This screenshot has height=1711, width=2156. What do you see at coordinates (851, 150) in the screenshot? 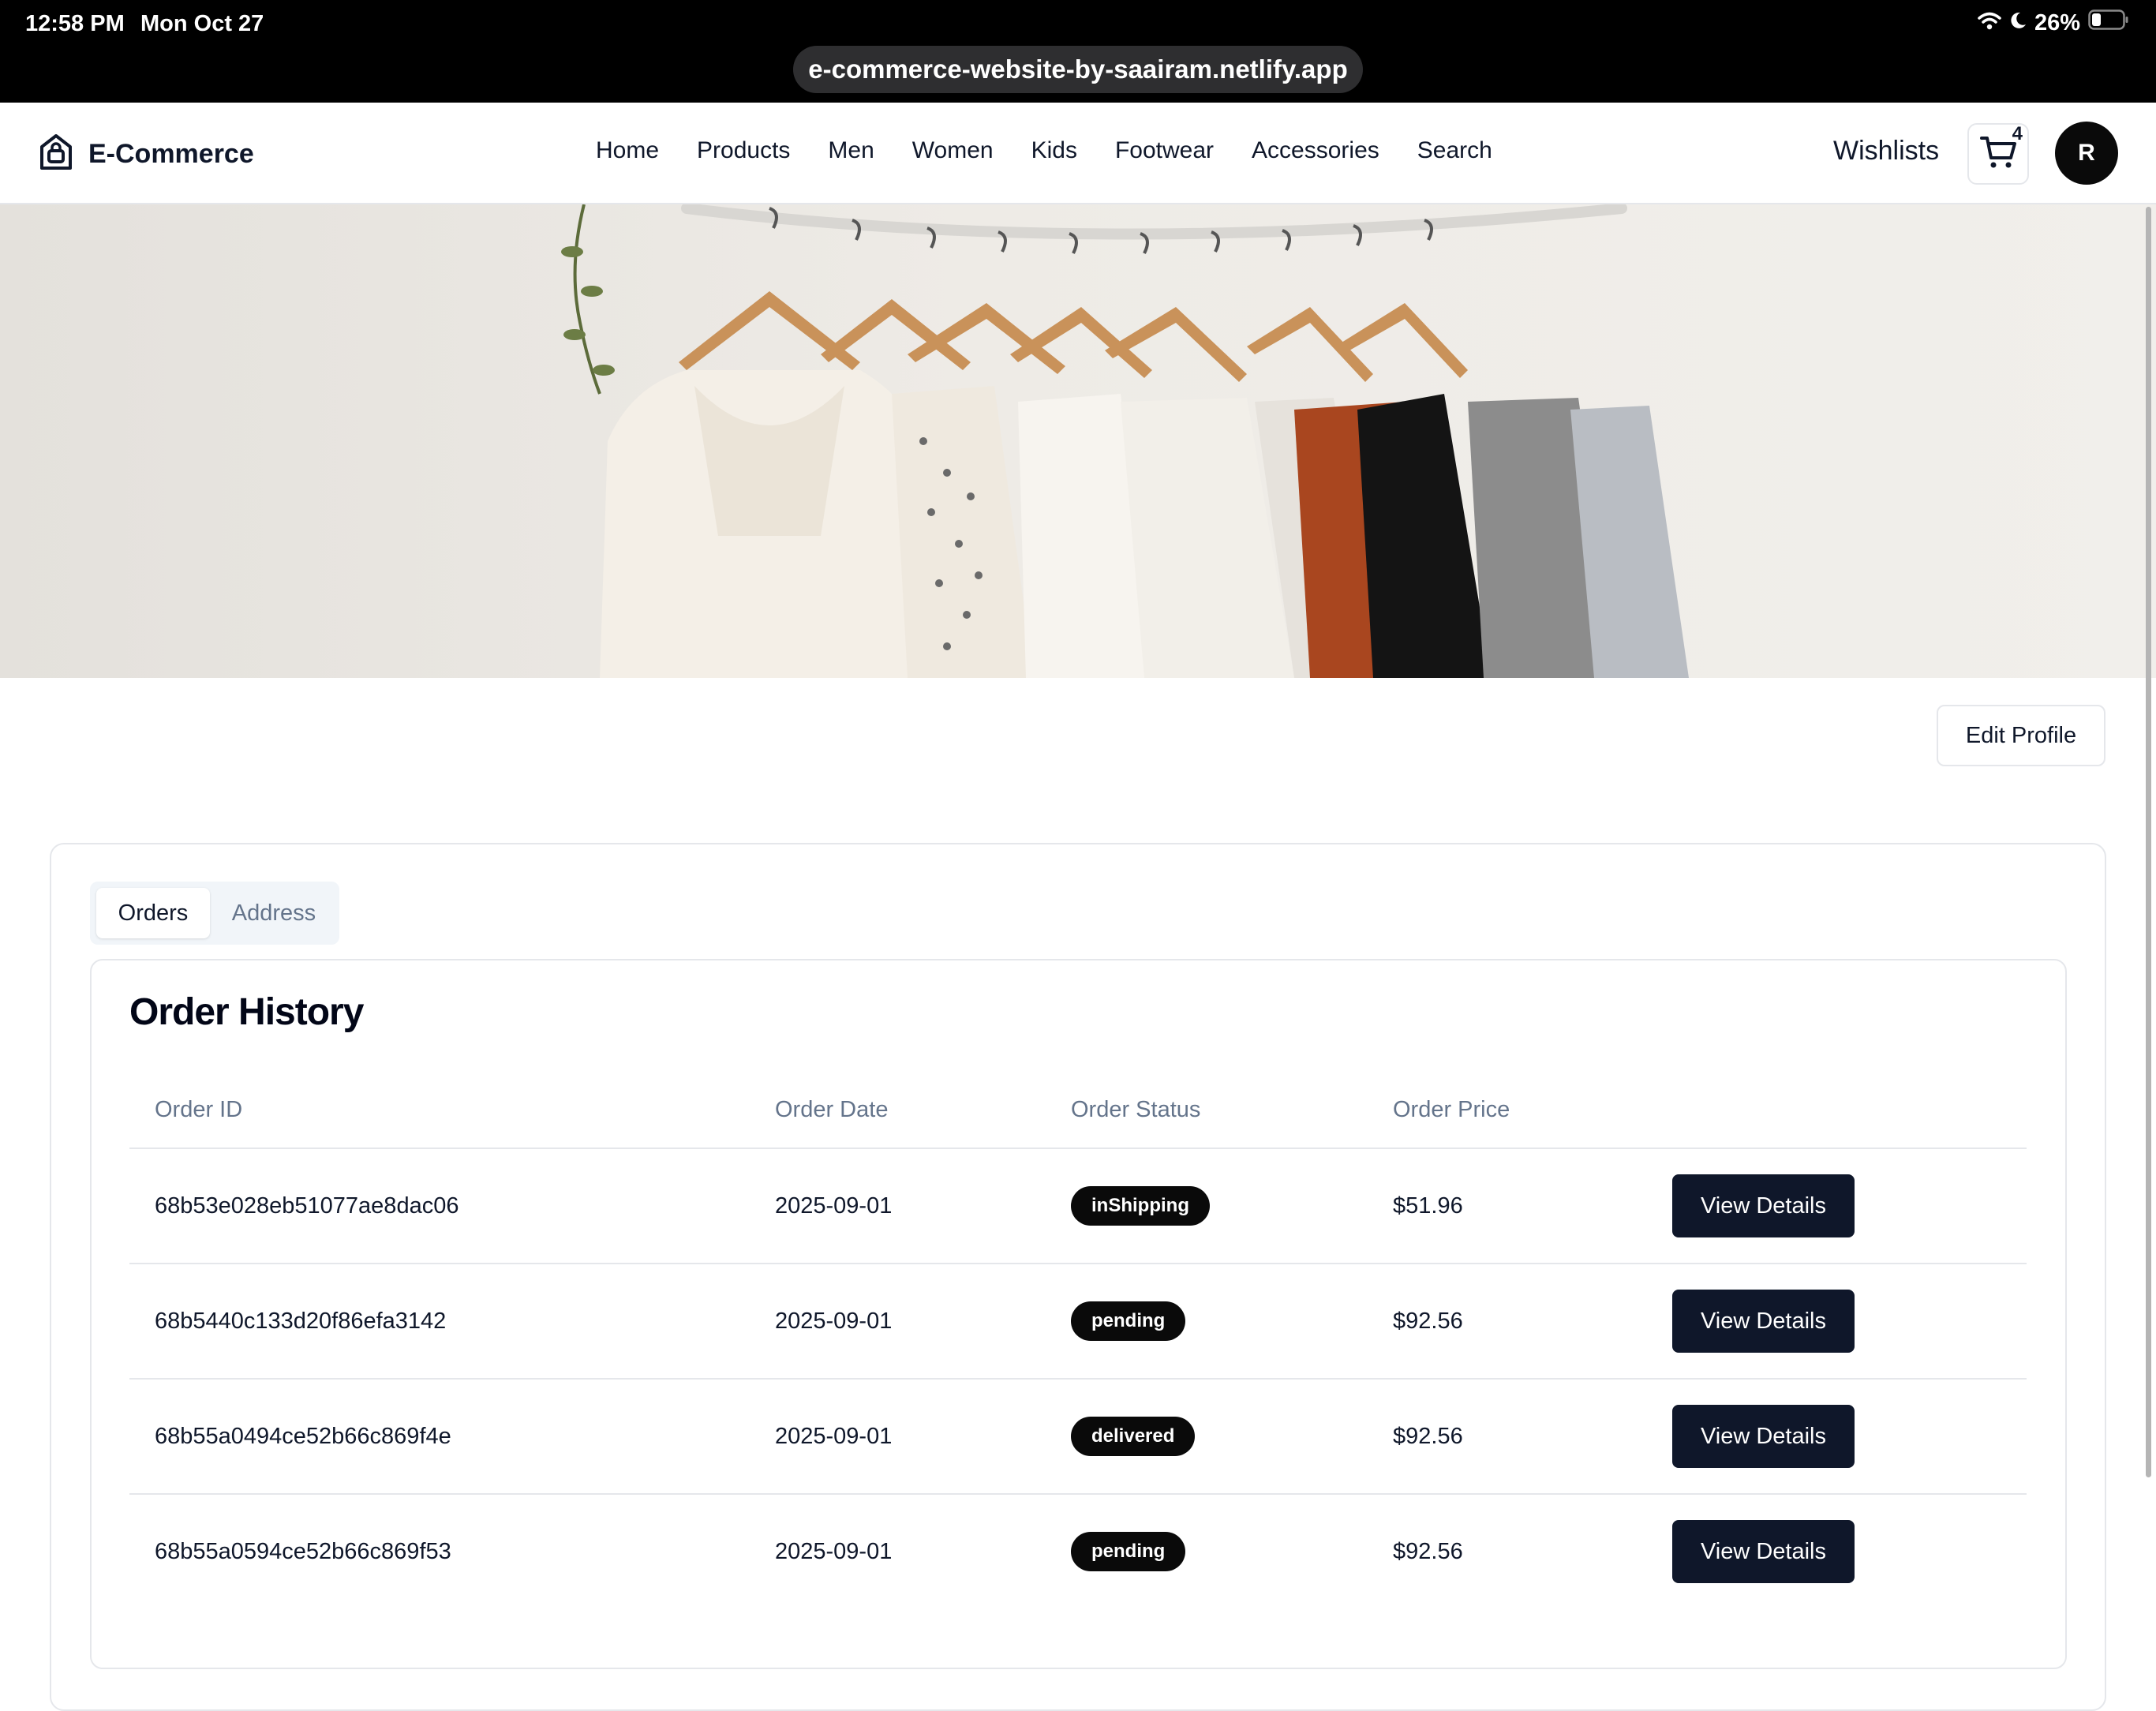
I see `nav-men: Men` at bounding box center [851, 150].